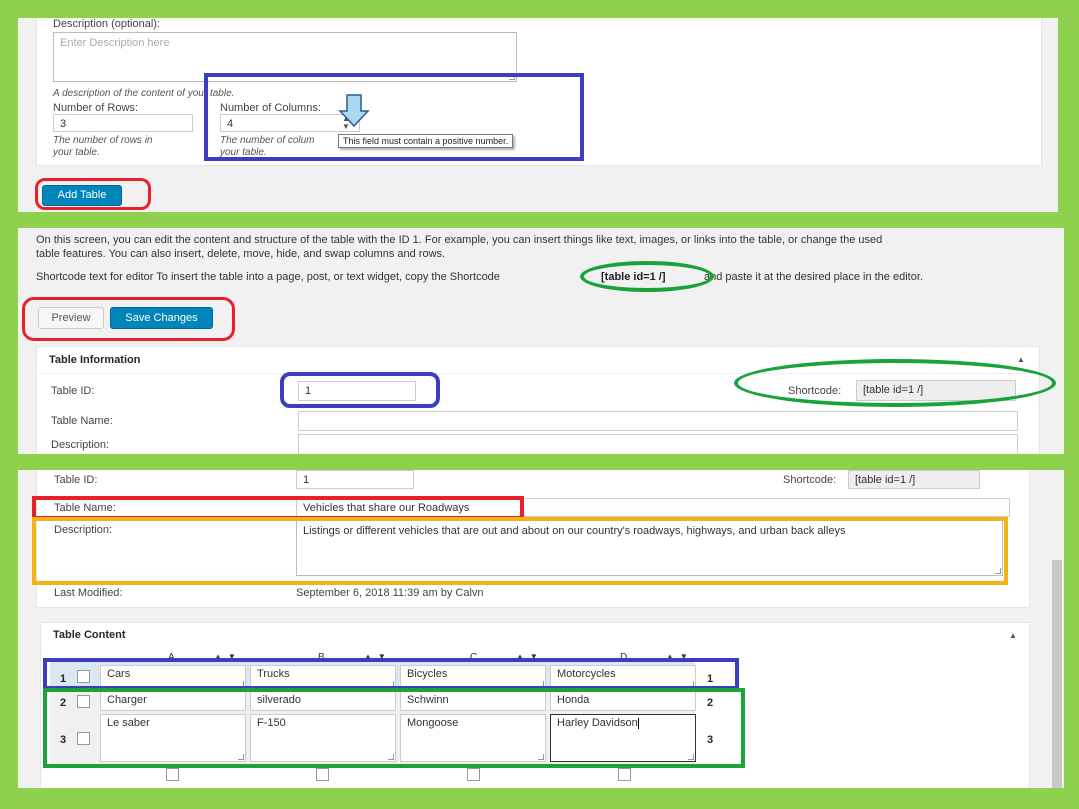  Describe the element at coordinates (433, 723) in the screenshot. I see `cell-text: Mongoose` at that location.